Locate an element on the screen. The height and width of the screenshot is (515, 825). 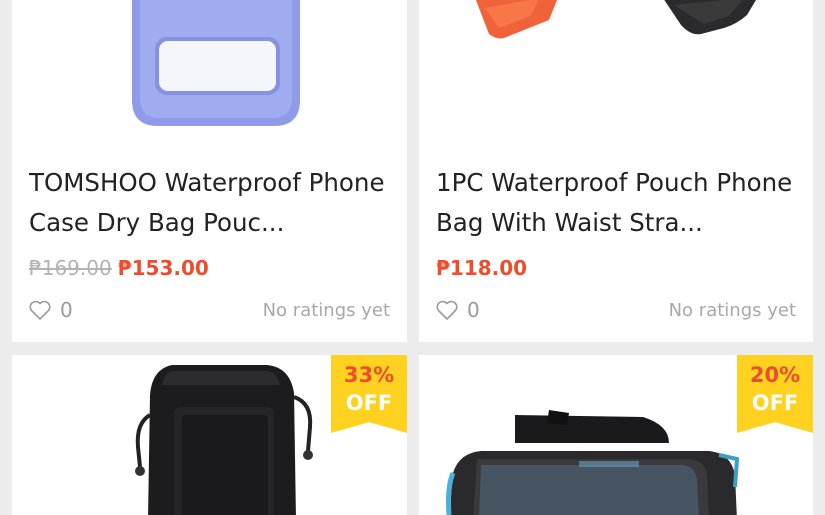
sale-price: ₱153.00 is located at coordinates (163, 268).